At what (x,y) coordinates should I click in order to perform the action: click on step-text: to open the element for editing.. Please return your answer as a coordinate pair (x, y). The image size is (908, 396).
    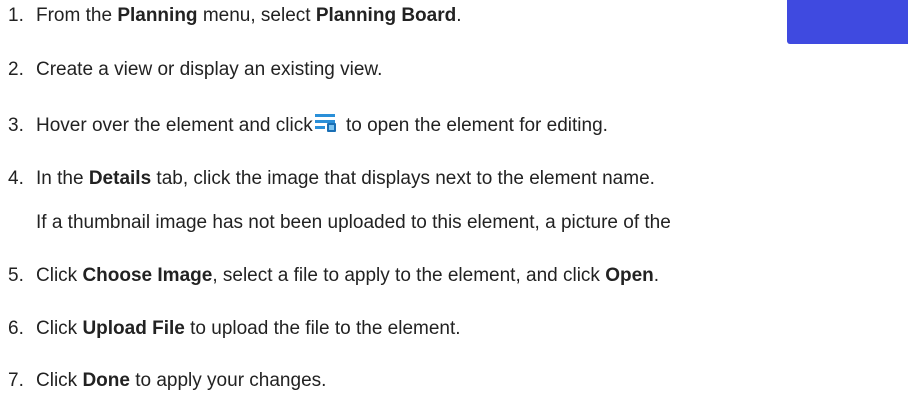
    Looking at the image, I should click on (474, 125).